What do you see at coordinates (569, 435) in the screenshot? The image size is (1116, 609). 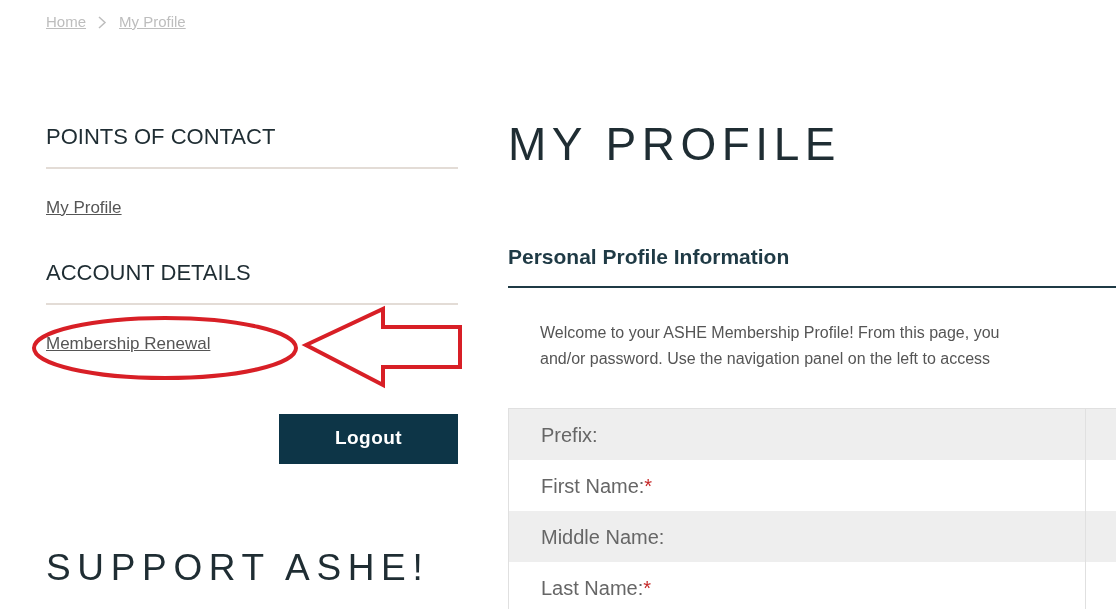 I see `field-label: Prefix:` at bounding box center [569, 435].